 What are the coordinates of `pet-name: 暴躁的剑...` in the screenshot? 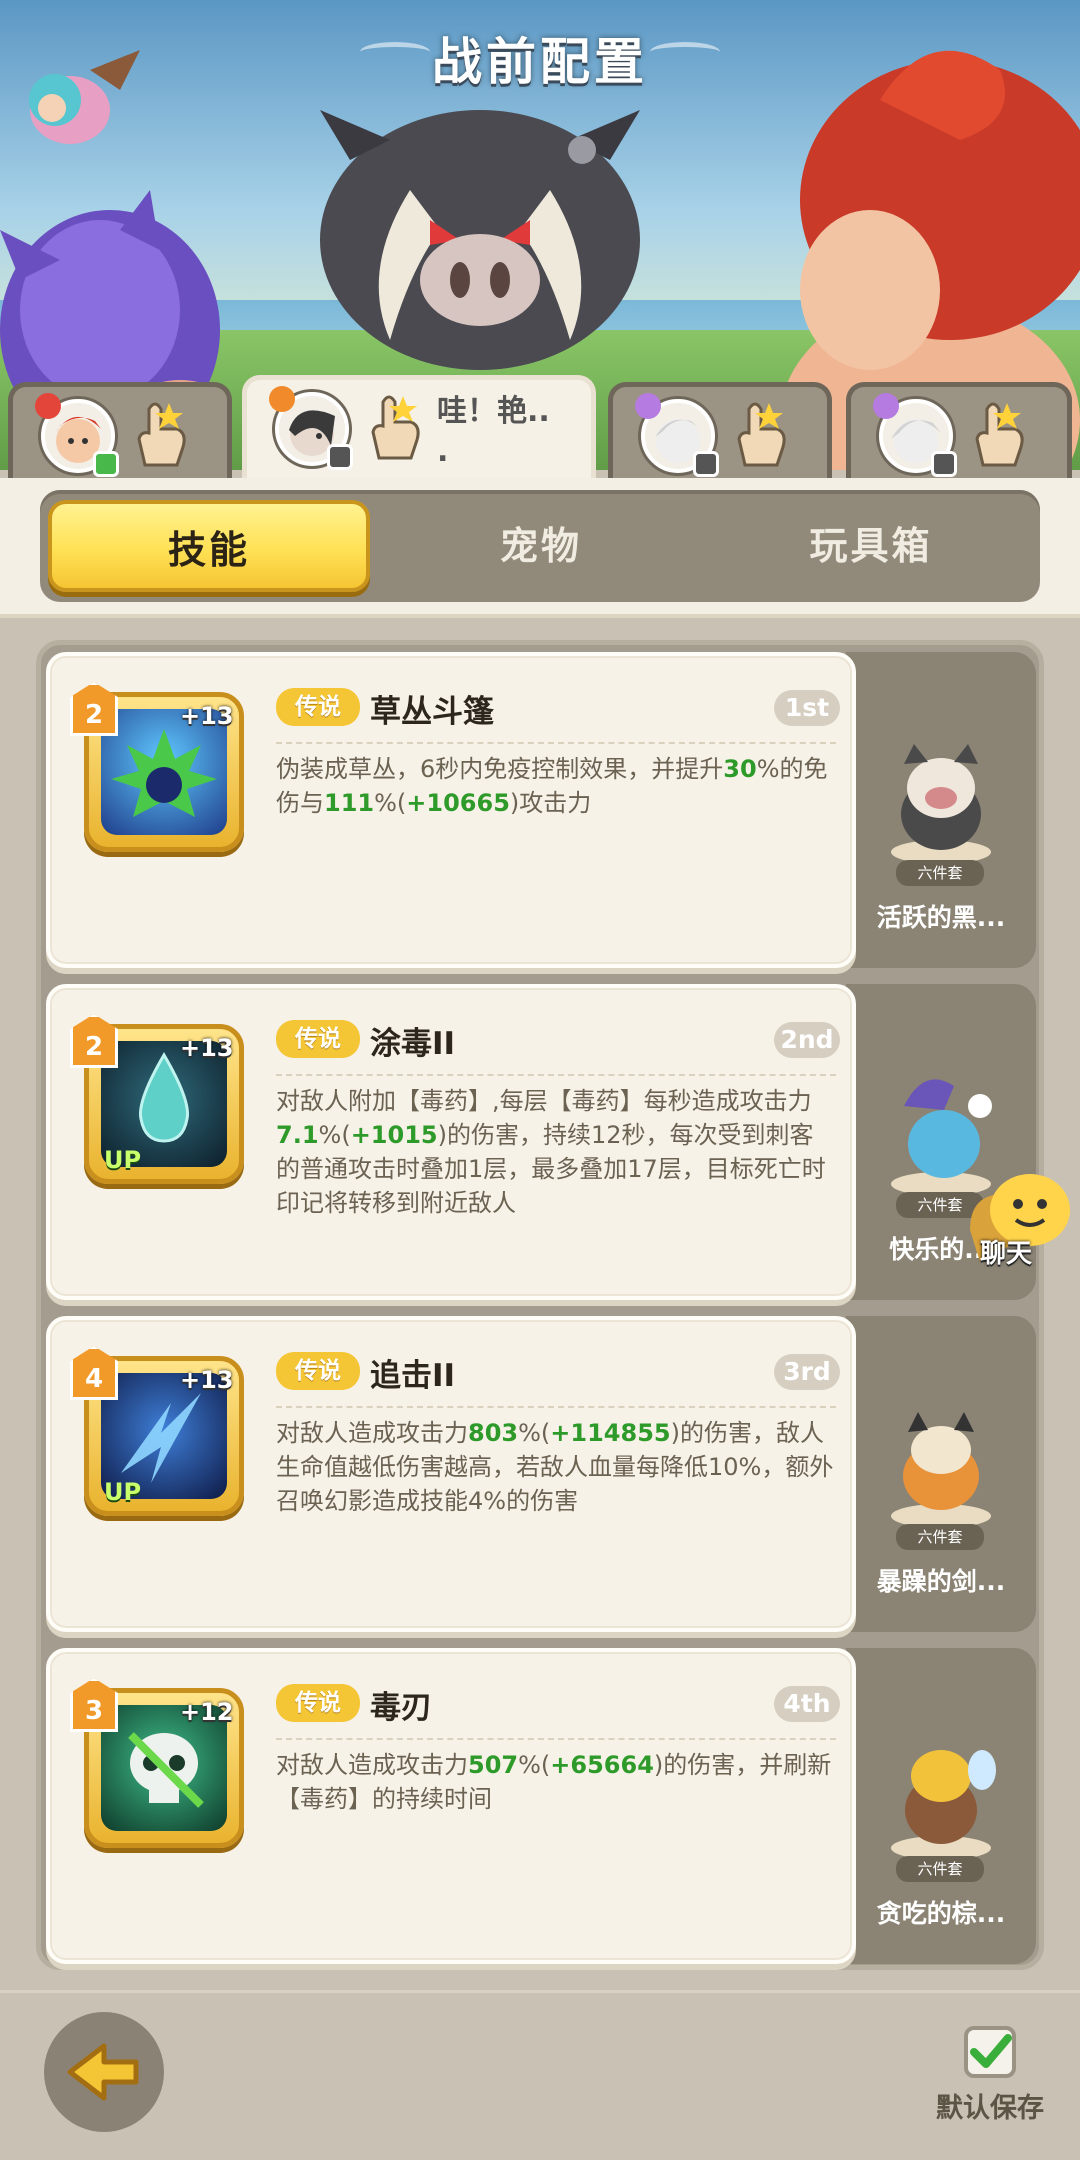 It's located at (941, 1581).